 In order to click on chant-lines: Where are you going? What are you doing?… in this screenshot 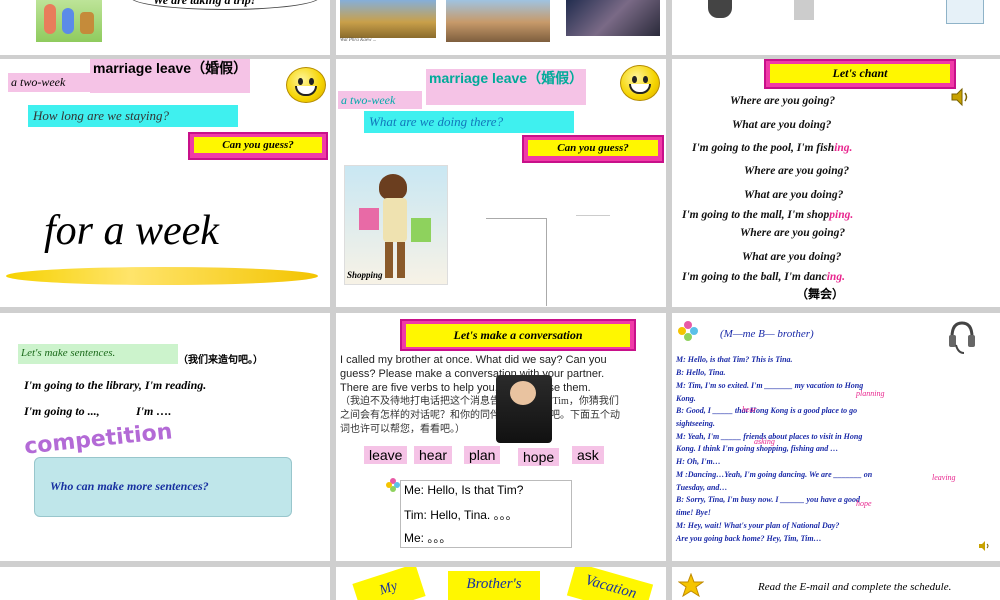, I will do `click(836, 183)`.